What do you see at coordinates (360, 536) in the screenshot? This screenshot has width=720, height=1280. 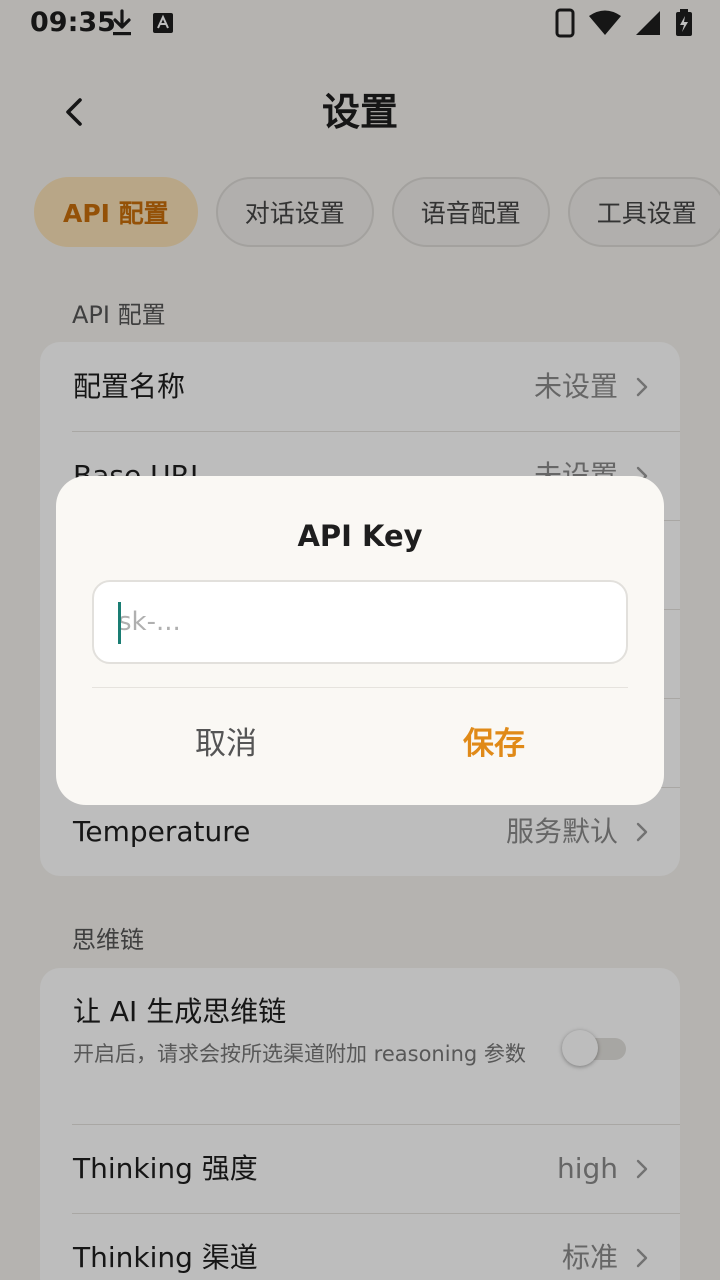 I see `dialog-title: API Key` at bounding box center [360, 536].